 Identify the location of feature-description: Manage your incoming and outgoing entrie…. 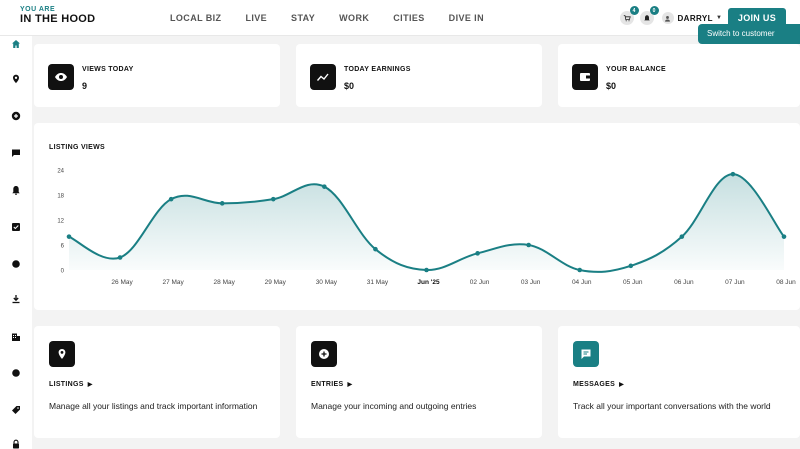
(394, 406).